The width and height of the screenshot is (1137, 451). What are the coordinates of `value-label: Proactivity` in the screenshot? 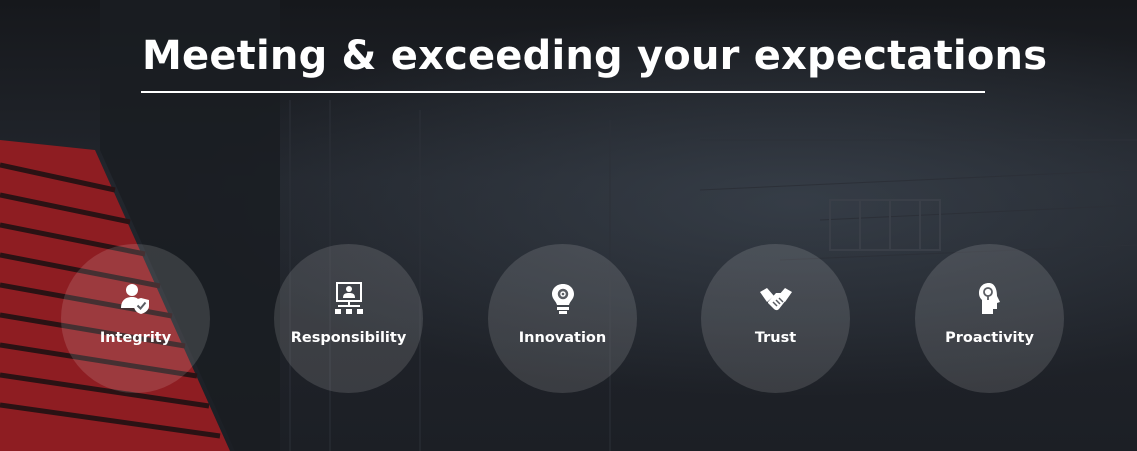 It's located at (989, 338).